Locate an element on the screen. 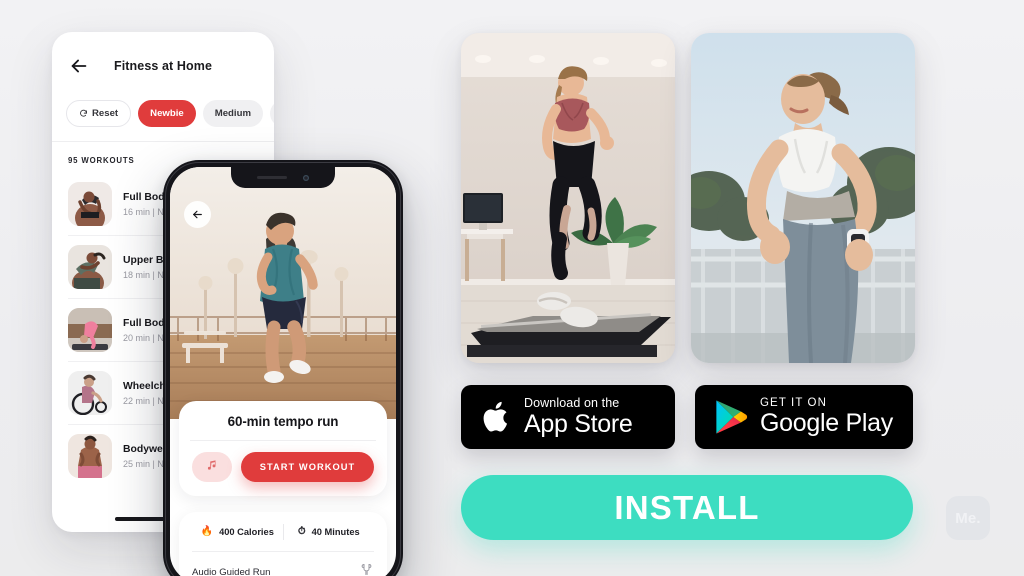 This screenshot has height=576, width=1024. app-store-big-label: App Store is located at coordinates (578, 423).